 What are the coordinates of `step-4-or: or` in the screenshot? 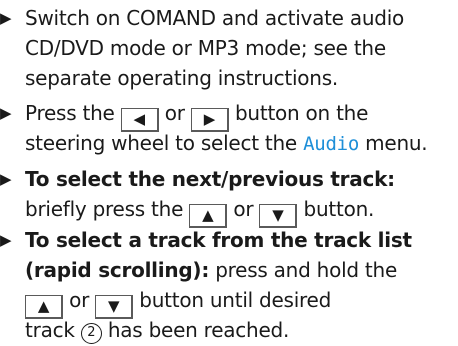 It's located at (79, 300).